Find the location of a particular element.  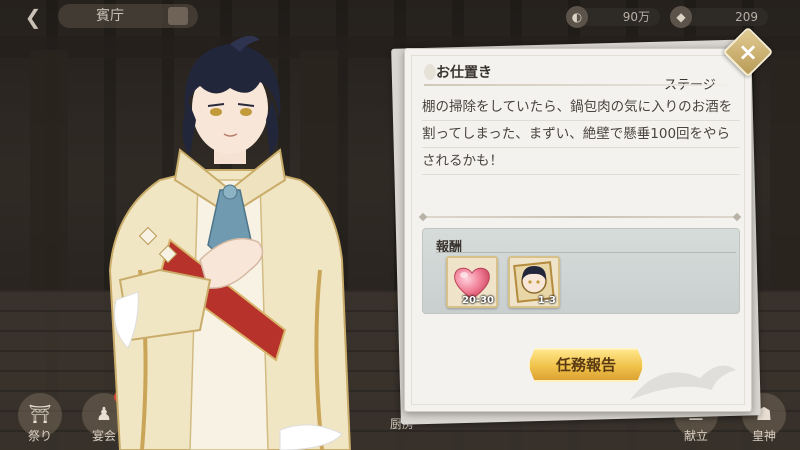

dialog-title: お仕置き is located at coordinates (464, 73).